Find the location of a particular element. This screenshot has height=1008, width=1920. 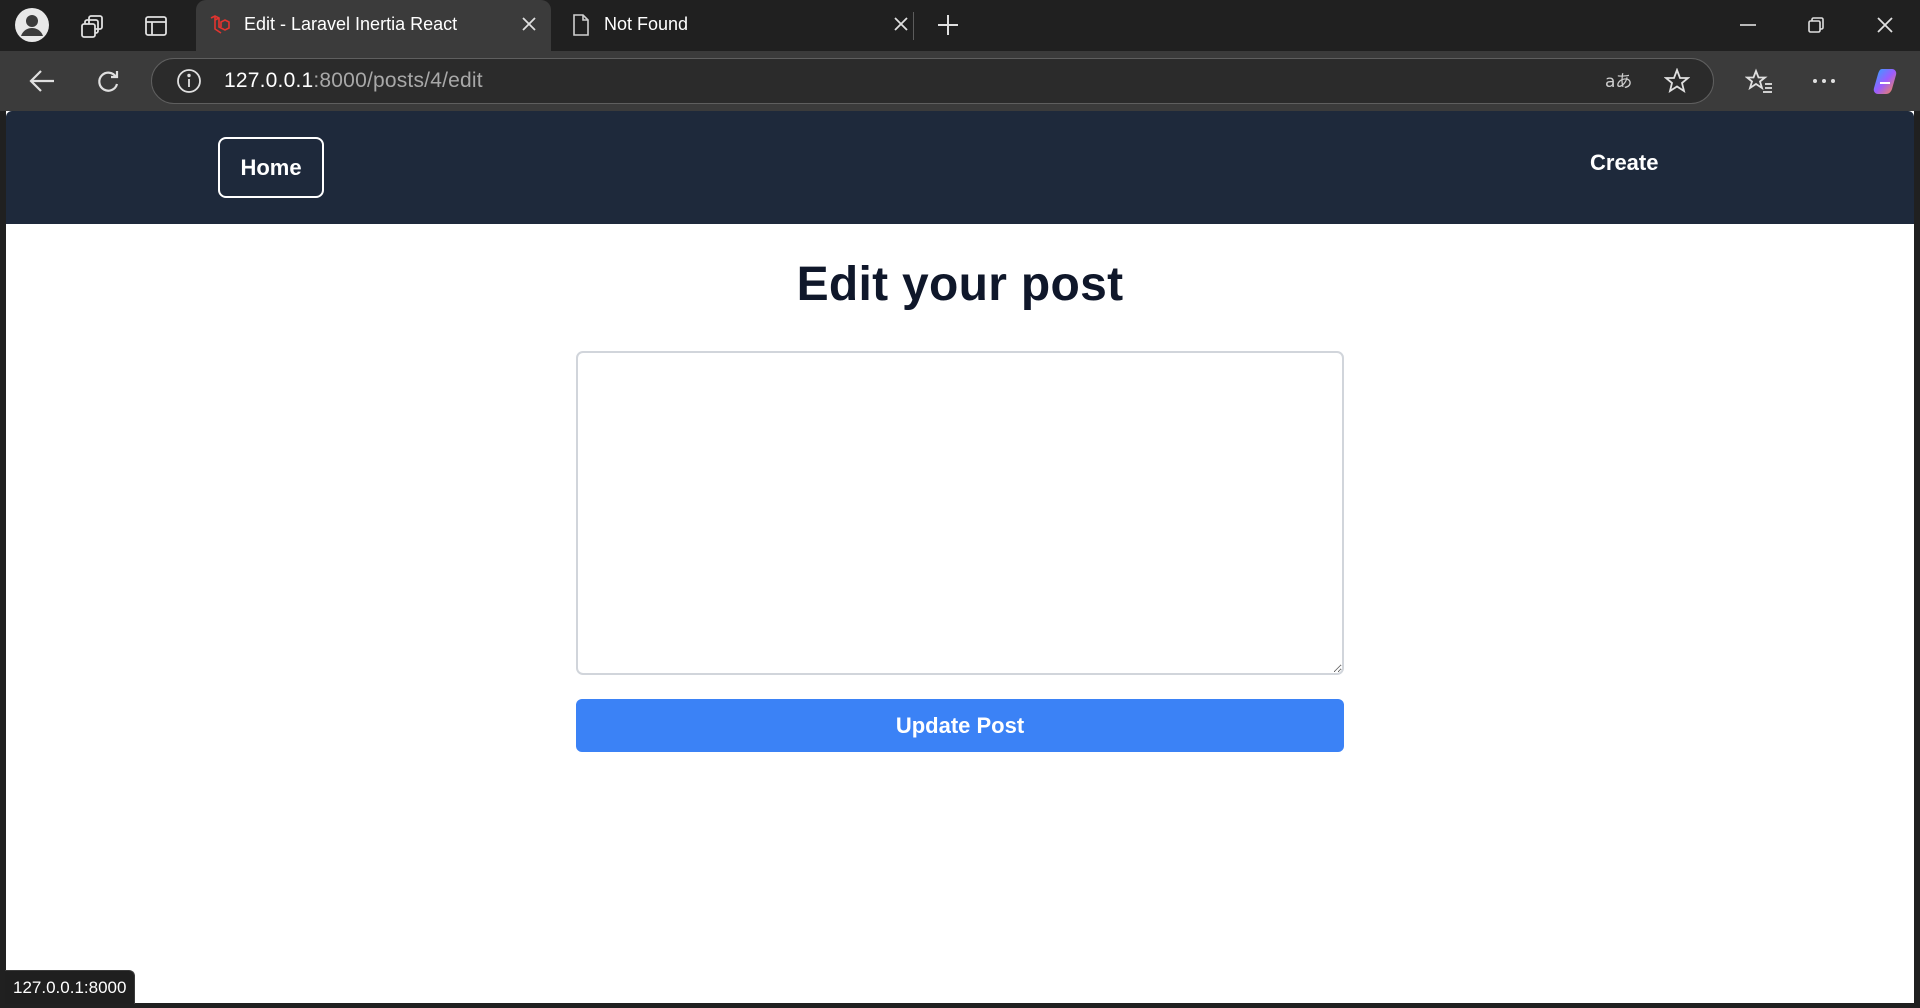

post-content-textarea is located at coordinates (960, 513).